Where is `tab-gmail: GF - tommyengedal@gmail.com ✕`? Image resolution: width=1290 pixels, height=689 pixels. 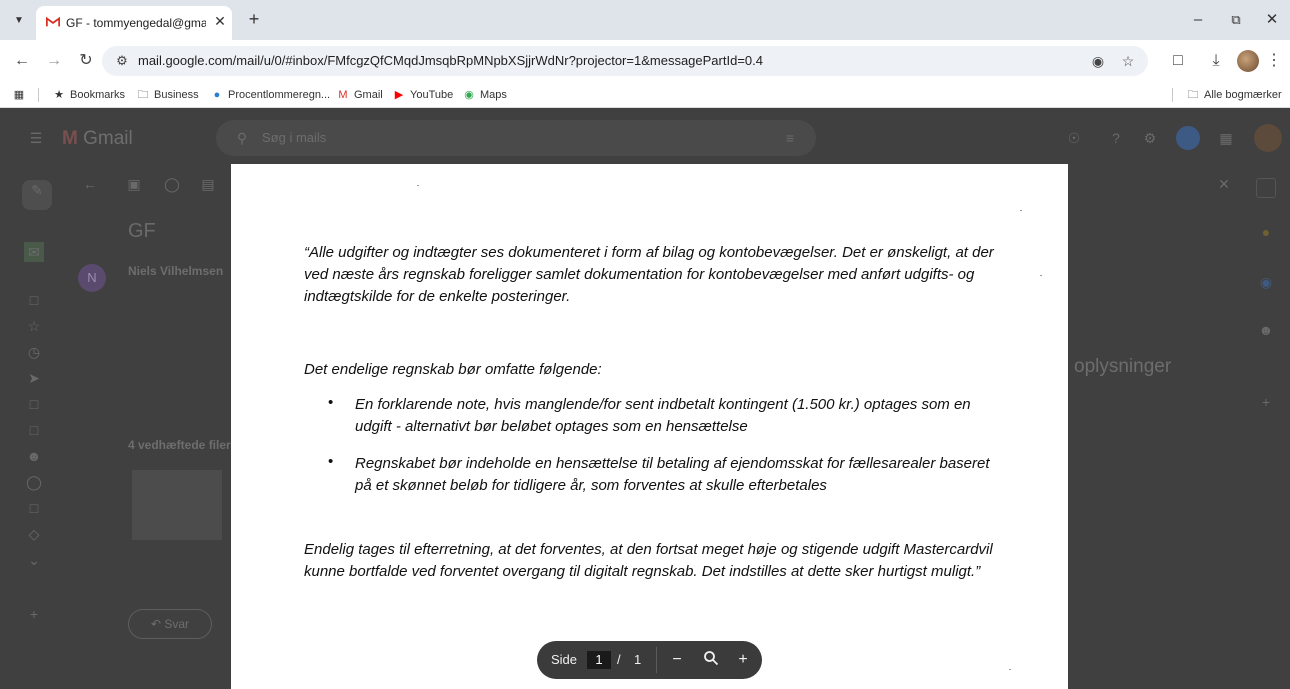 tab-gmail: GF - tommyengedal@gmail.com ✕ is located at coordinates (134, 23).